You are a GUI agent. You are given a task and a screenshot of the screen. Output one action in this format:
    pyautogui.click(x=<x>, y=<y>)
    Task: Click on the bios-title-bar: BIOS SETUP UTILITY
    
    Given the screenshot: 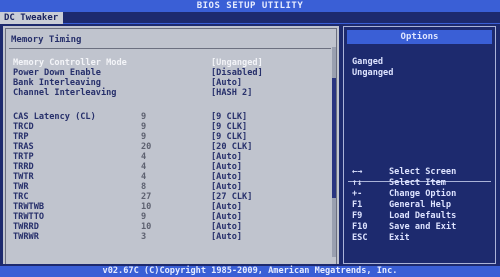 What is the action you would take?
    pyautogui.click(x=250, y=6)
    